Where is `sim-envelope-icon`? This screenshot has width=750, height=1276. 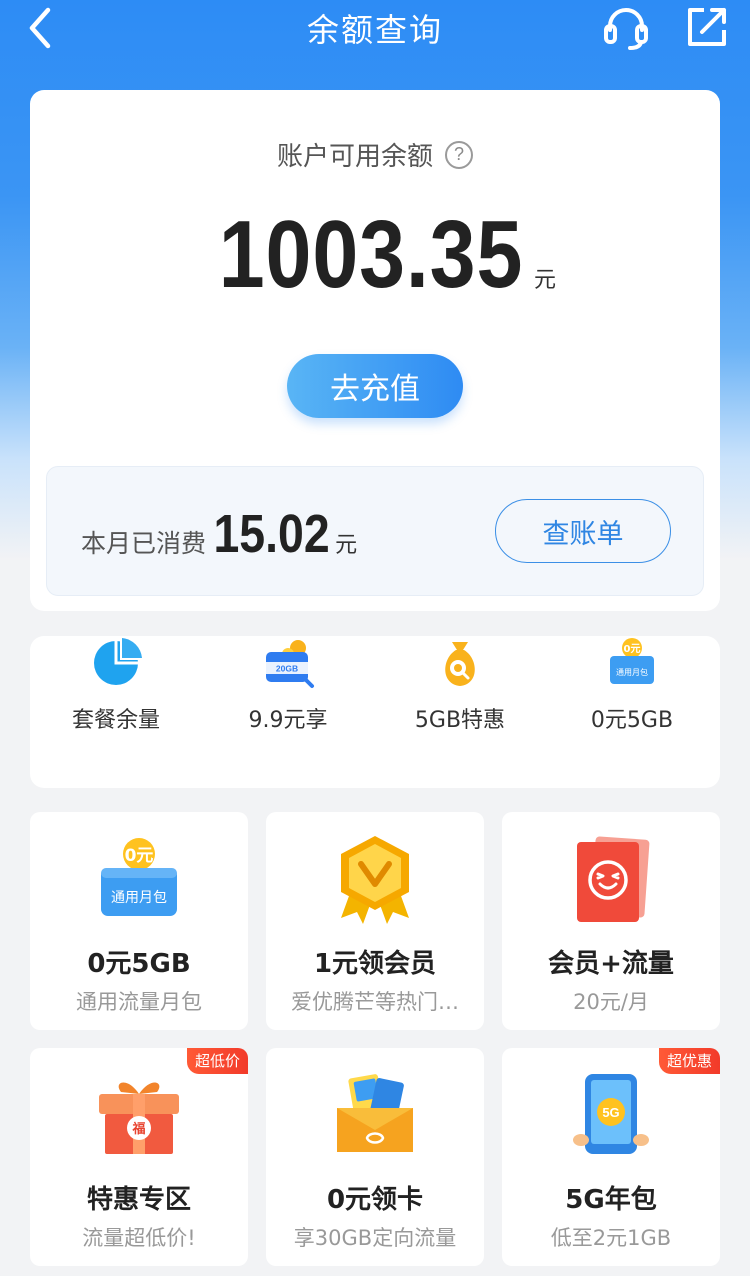
sim-envelope-icon is located at coordinates (375, 1113).